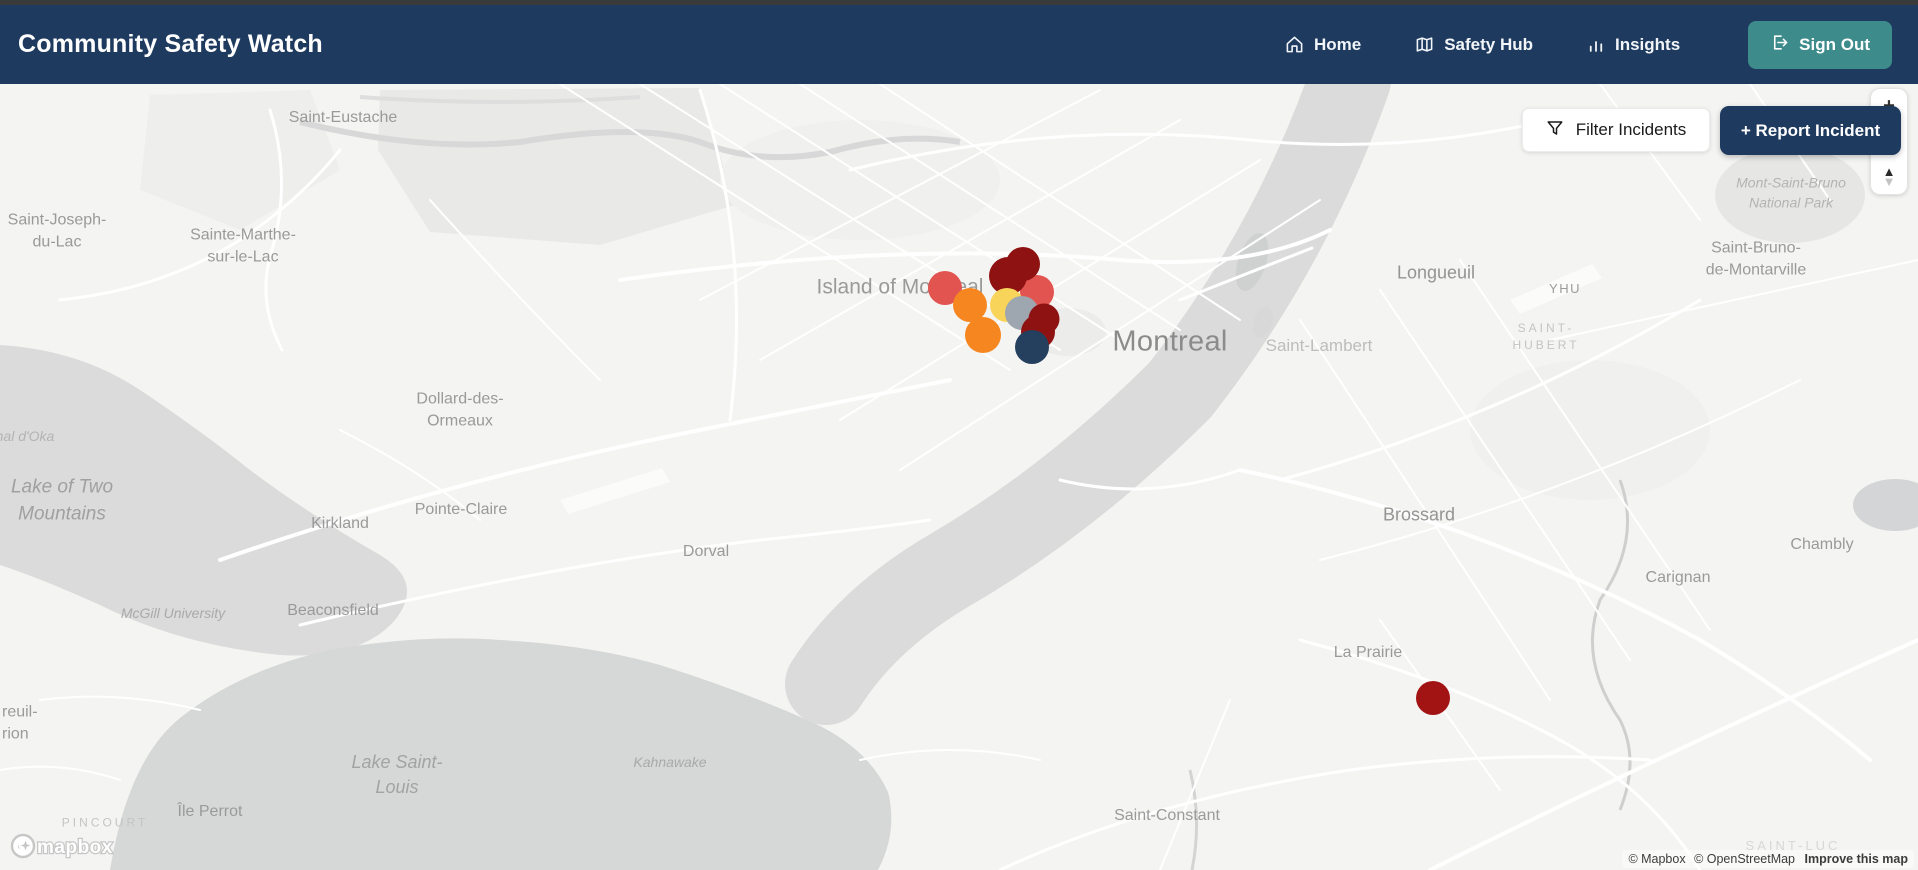 The image size is (1918, 870). What do you see at coordinates (170, 44) in the screenshot?
I see `app-title: Community Safety Watch` at bounding box center [170, 44].